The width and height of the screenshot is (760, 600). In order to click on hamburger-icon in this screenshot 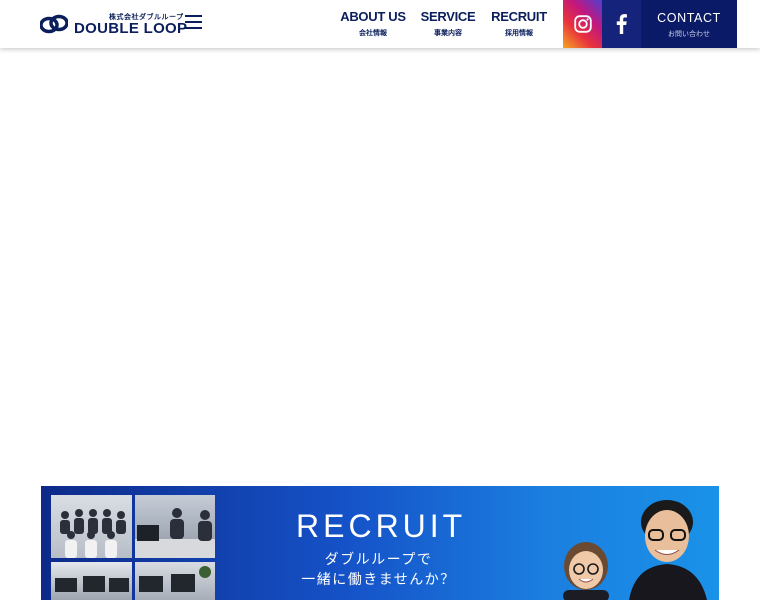, I will do `click(193, 23)`.